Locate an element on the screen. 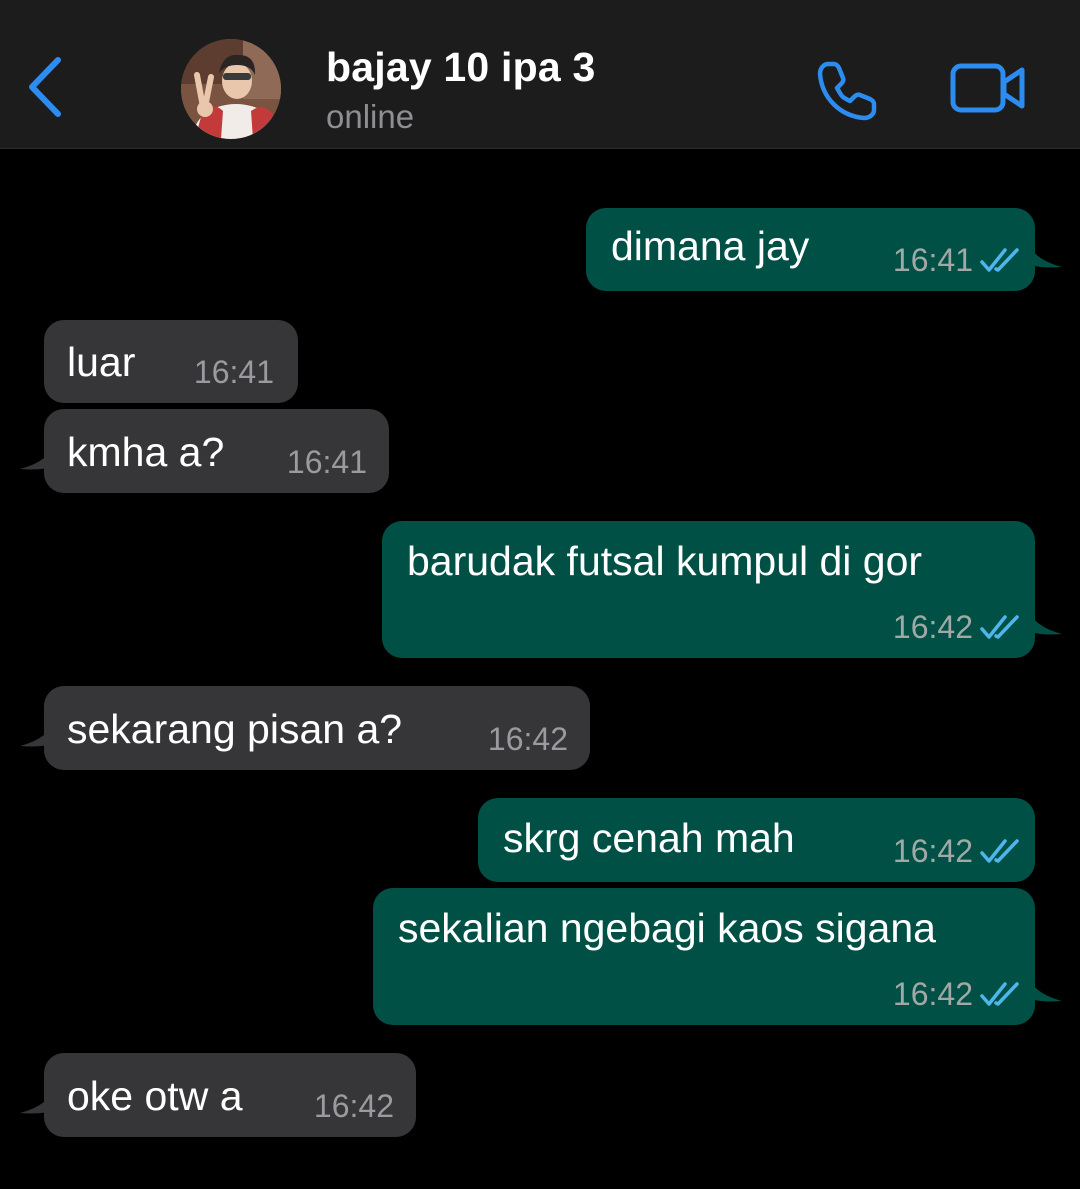  chat-header: bajay 10 ipa 3 online is located at coordinates (540, 74).